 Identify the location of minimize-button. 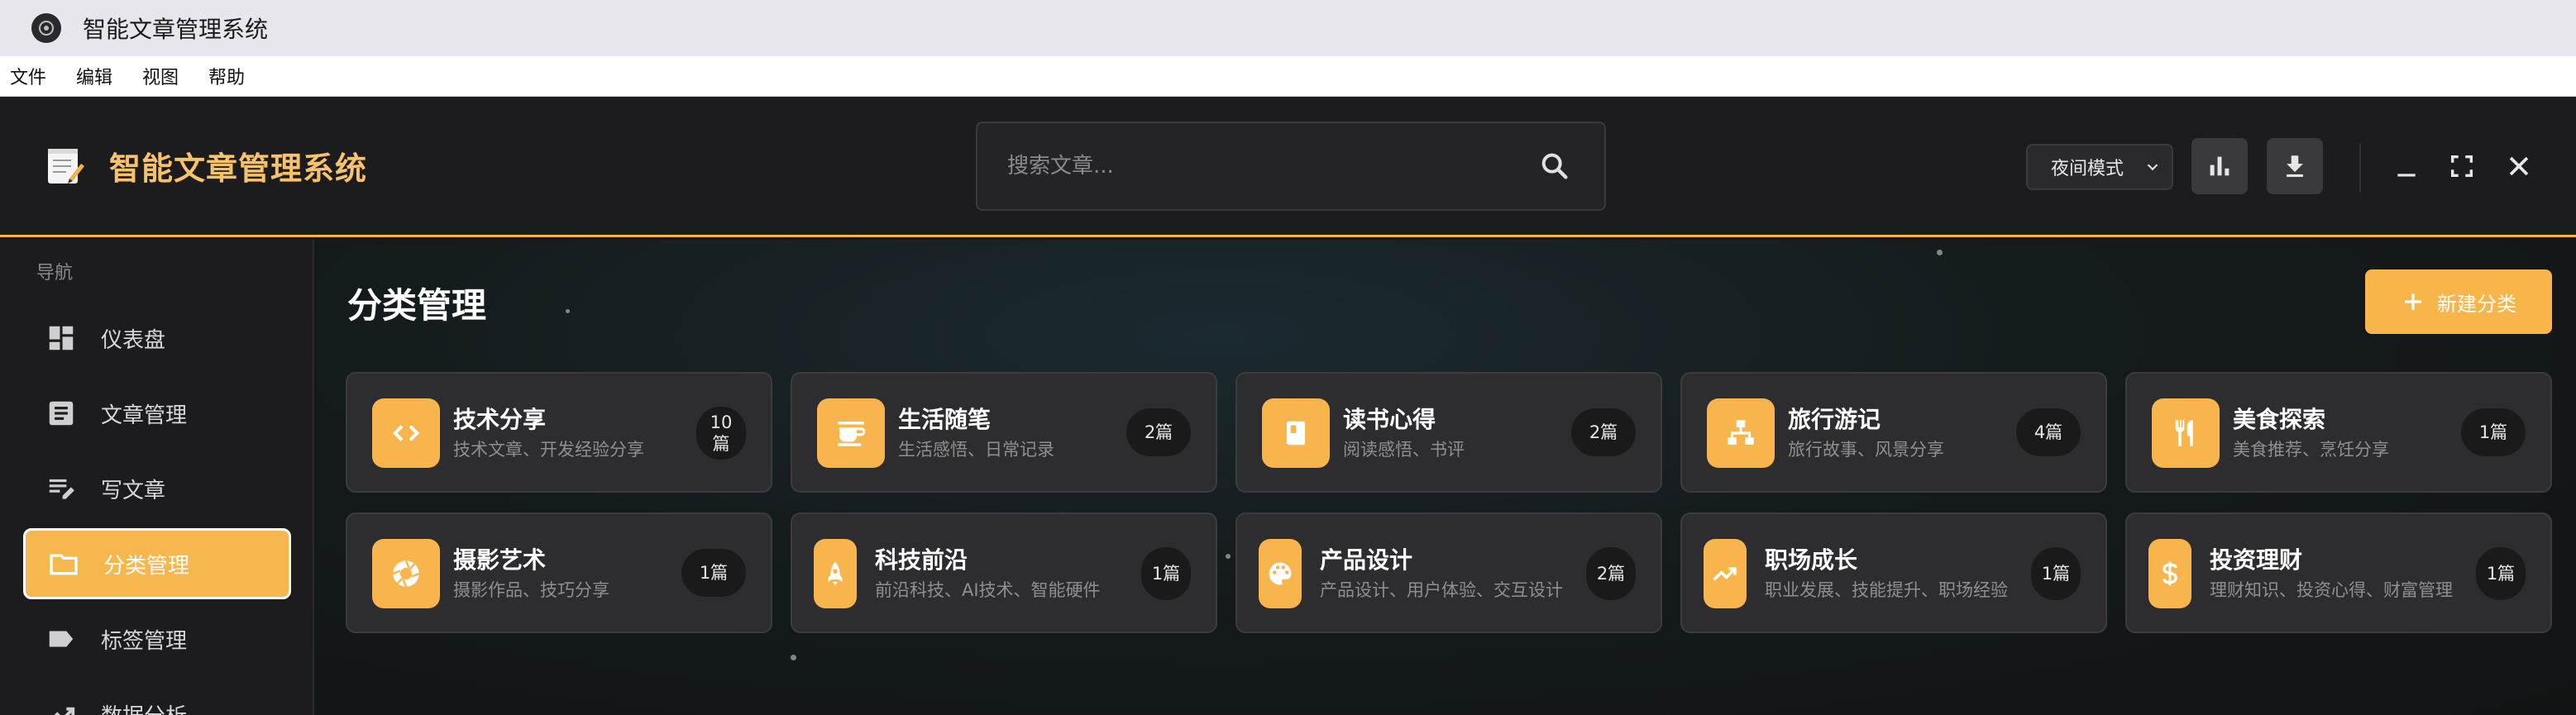
(2406, 166).